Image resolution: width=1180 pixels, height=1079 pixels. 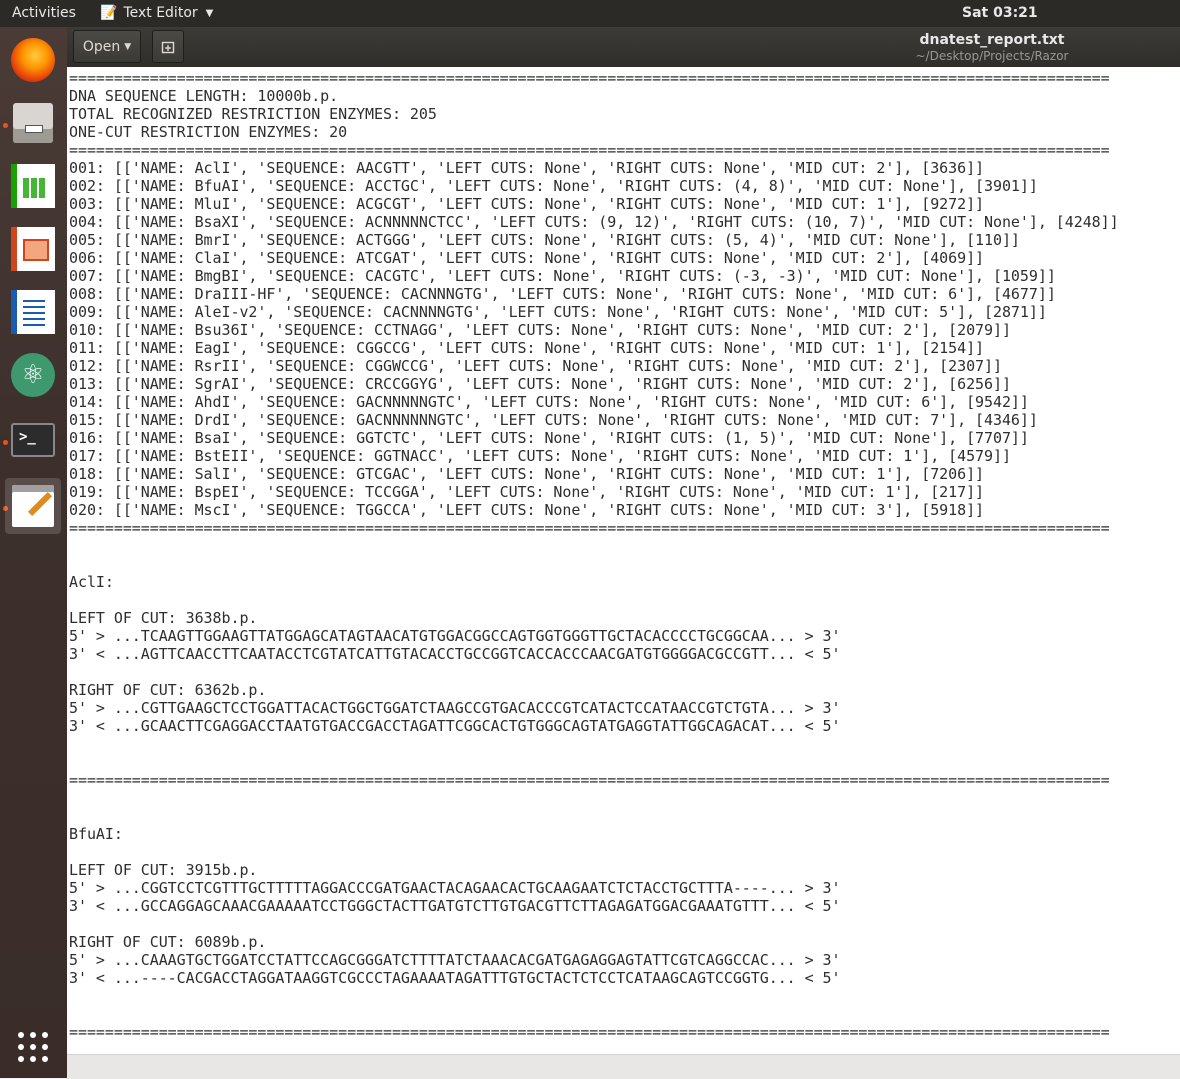 I want to click on app-menu: 📝 Text Editor ▼, so click(x=156, y=13).